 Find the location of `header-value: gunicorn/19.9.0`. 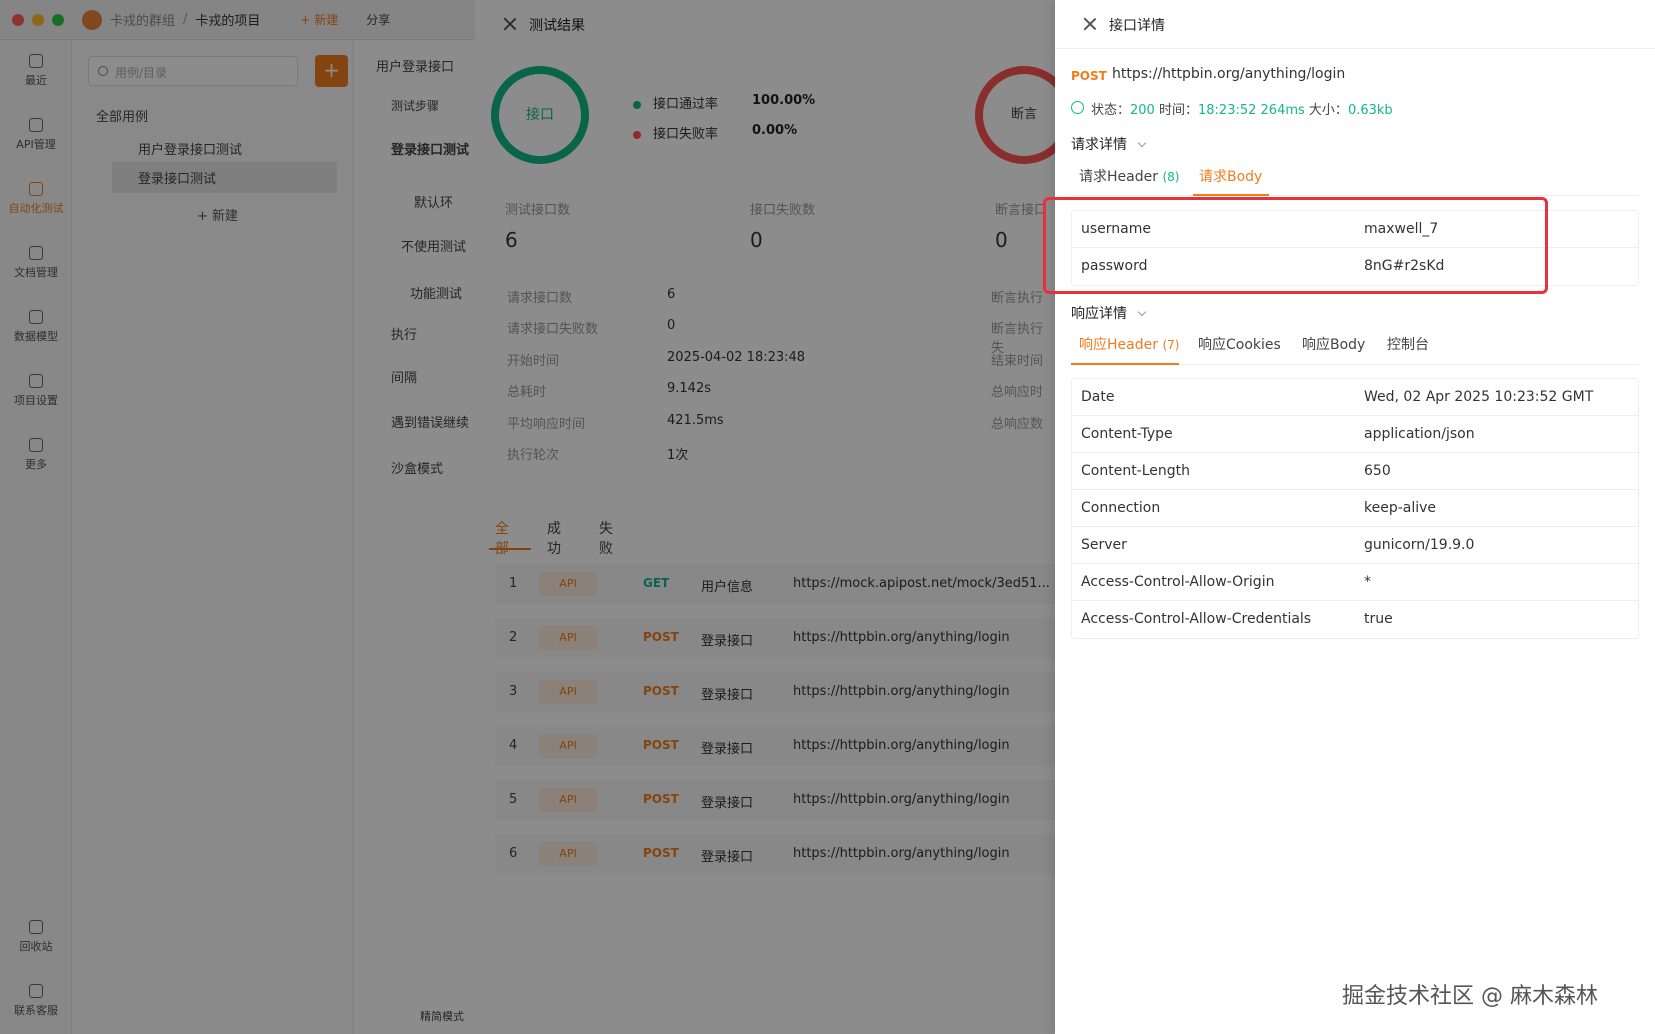

header-value: gunicorn/19.9.0 is located at coordinates (1419, 545).